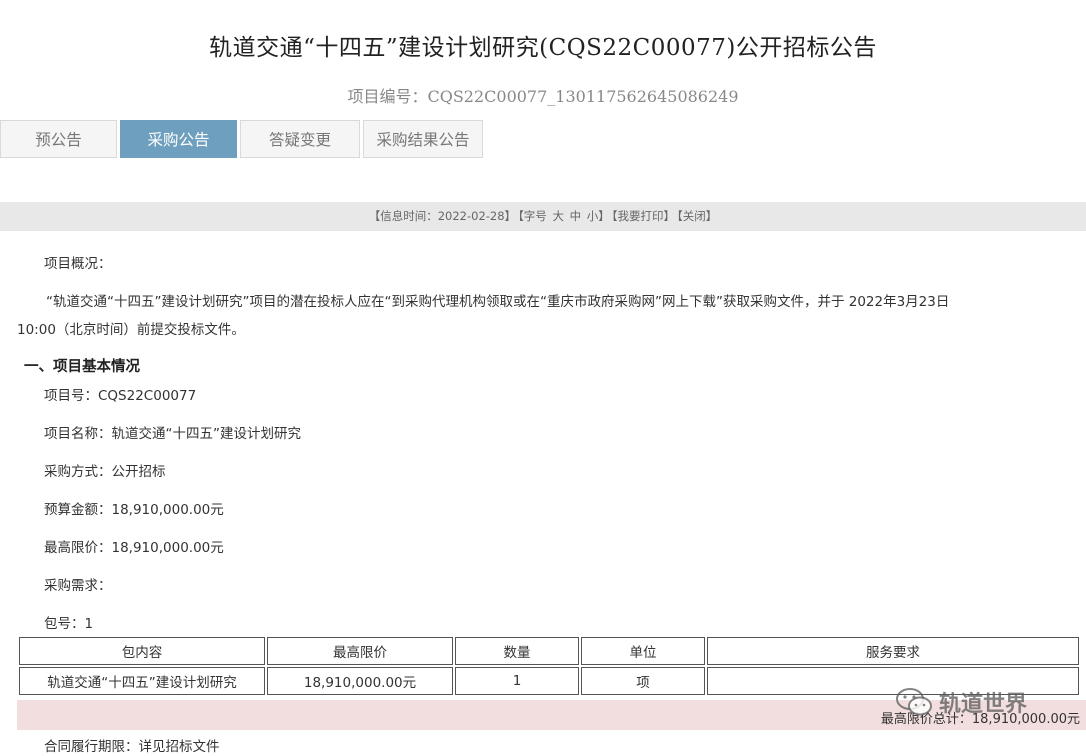 This screenshot has height=756, width=1086. I want to click on cell-max-price: 18,910,000.00元, so click(360, 681).